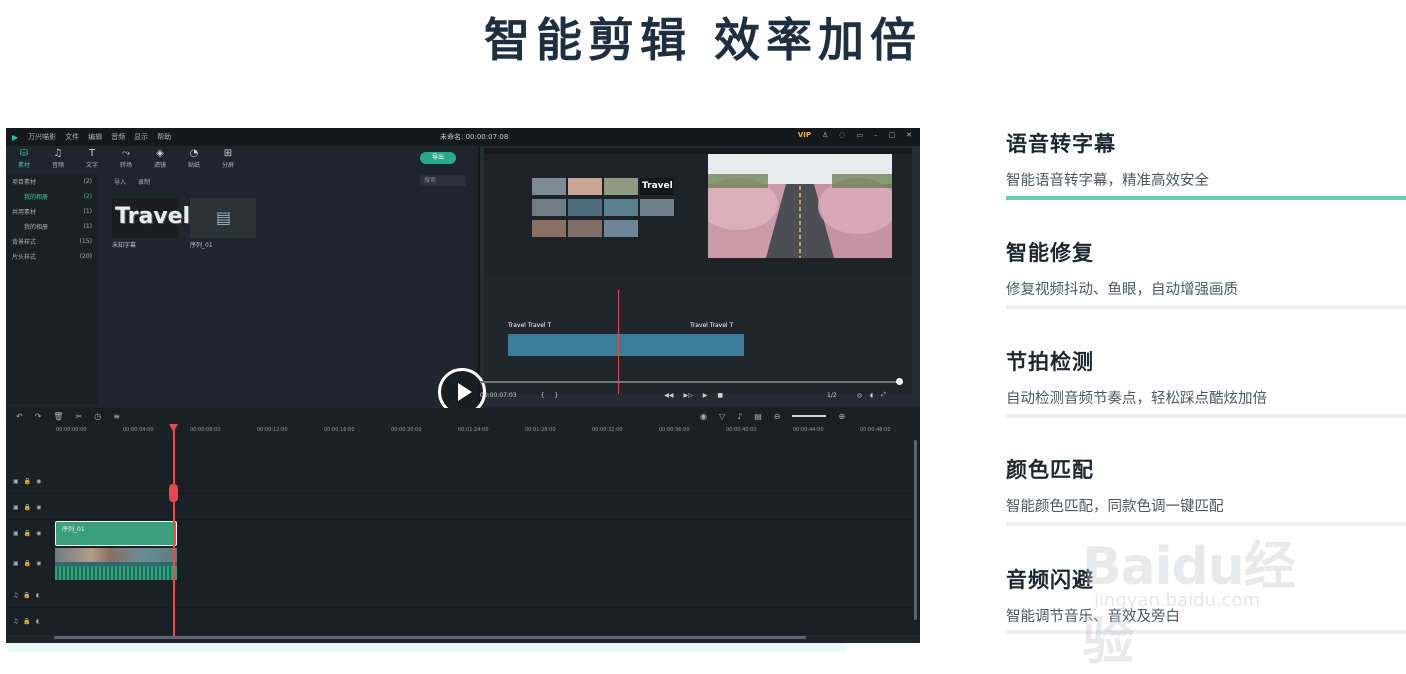 This screenshot has width=1406, height=674. Describe the element at coordinates (52, 181) in the screenshot. I see `sidebar-item-project-media: 项目素材 (2)` at that location.